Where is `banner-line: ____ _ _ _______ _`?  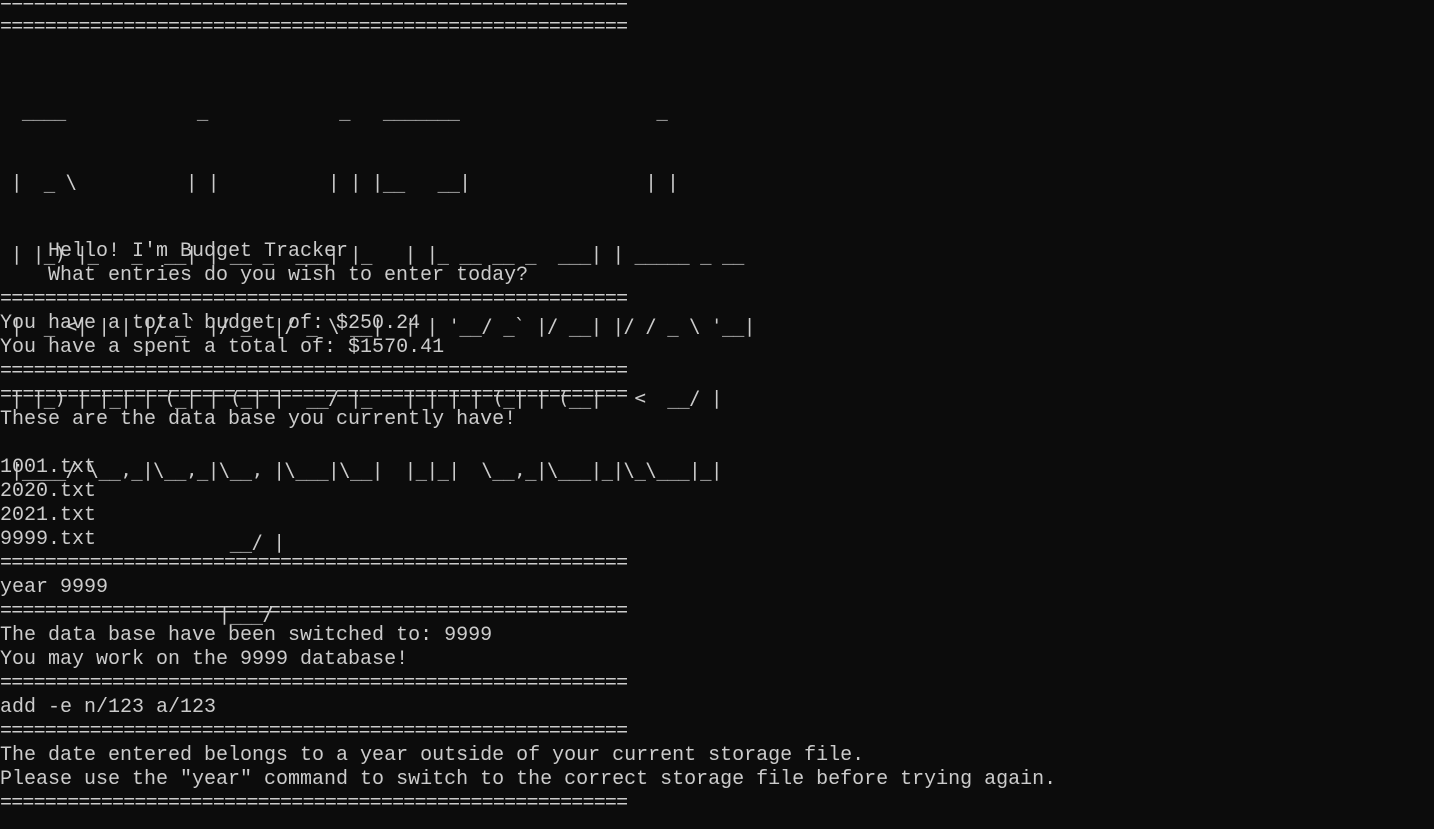 banner-line: ____ _ _ _______ _ is located at coordinates (334, 110).